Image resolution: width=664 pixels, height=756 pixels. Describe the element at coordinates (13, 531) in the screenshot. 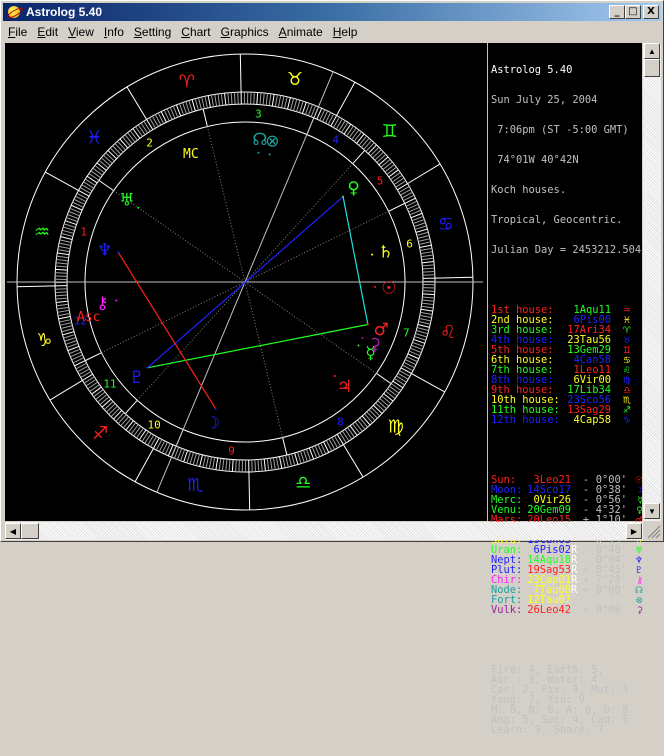

I see `scroll-left-button: ◀` at that location.